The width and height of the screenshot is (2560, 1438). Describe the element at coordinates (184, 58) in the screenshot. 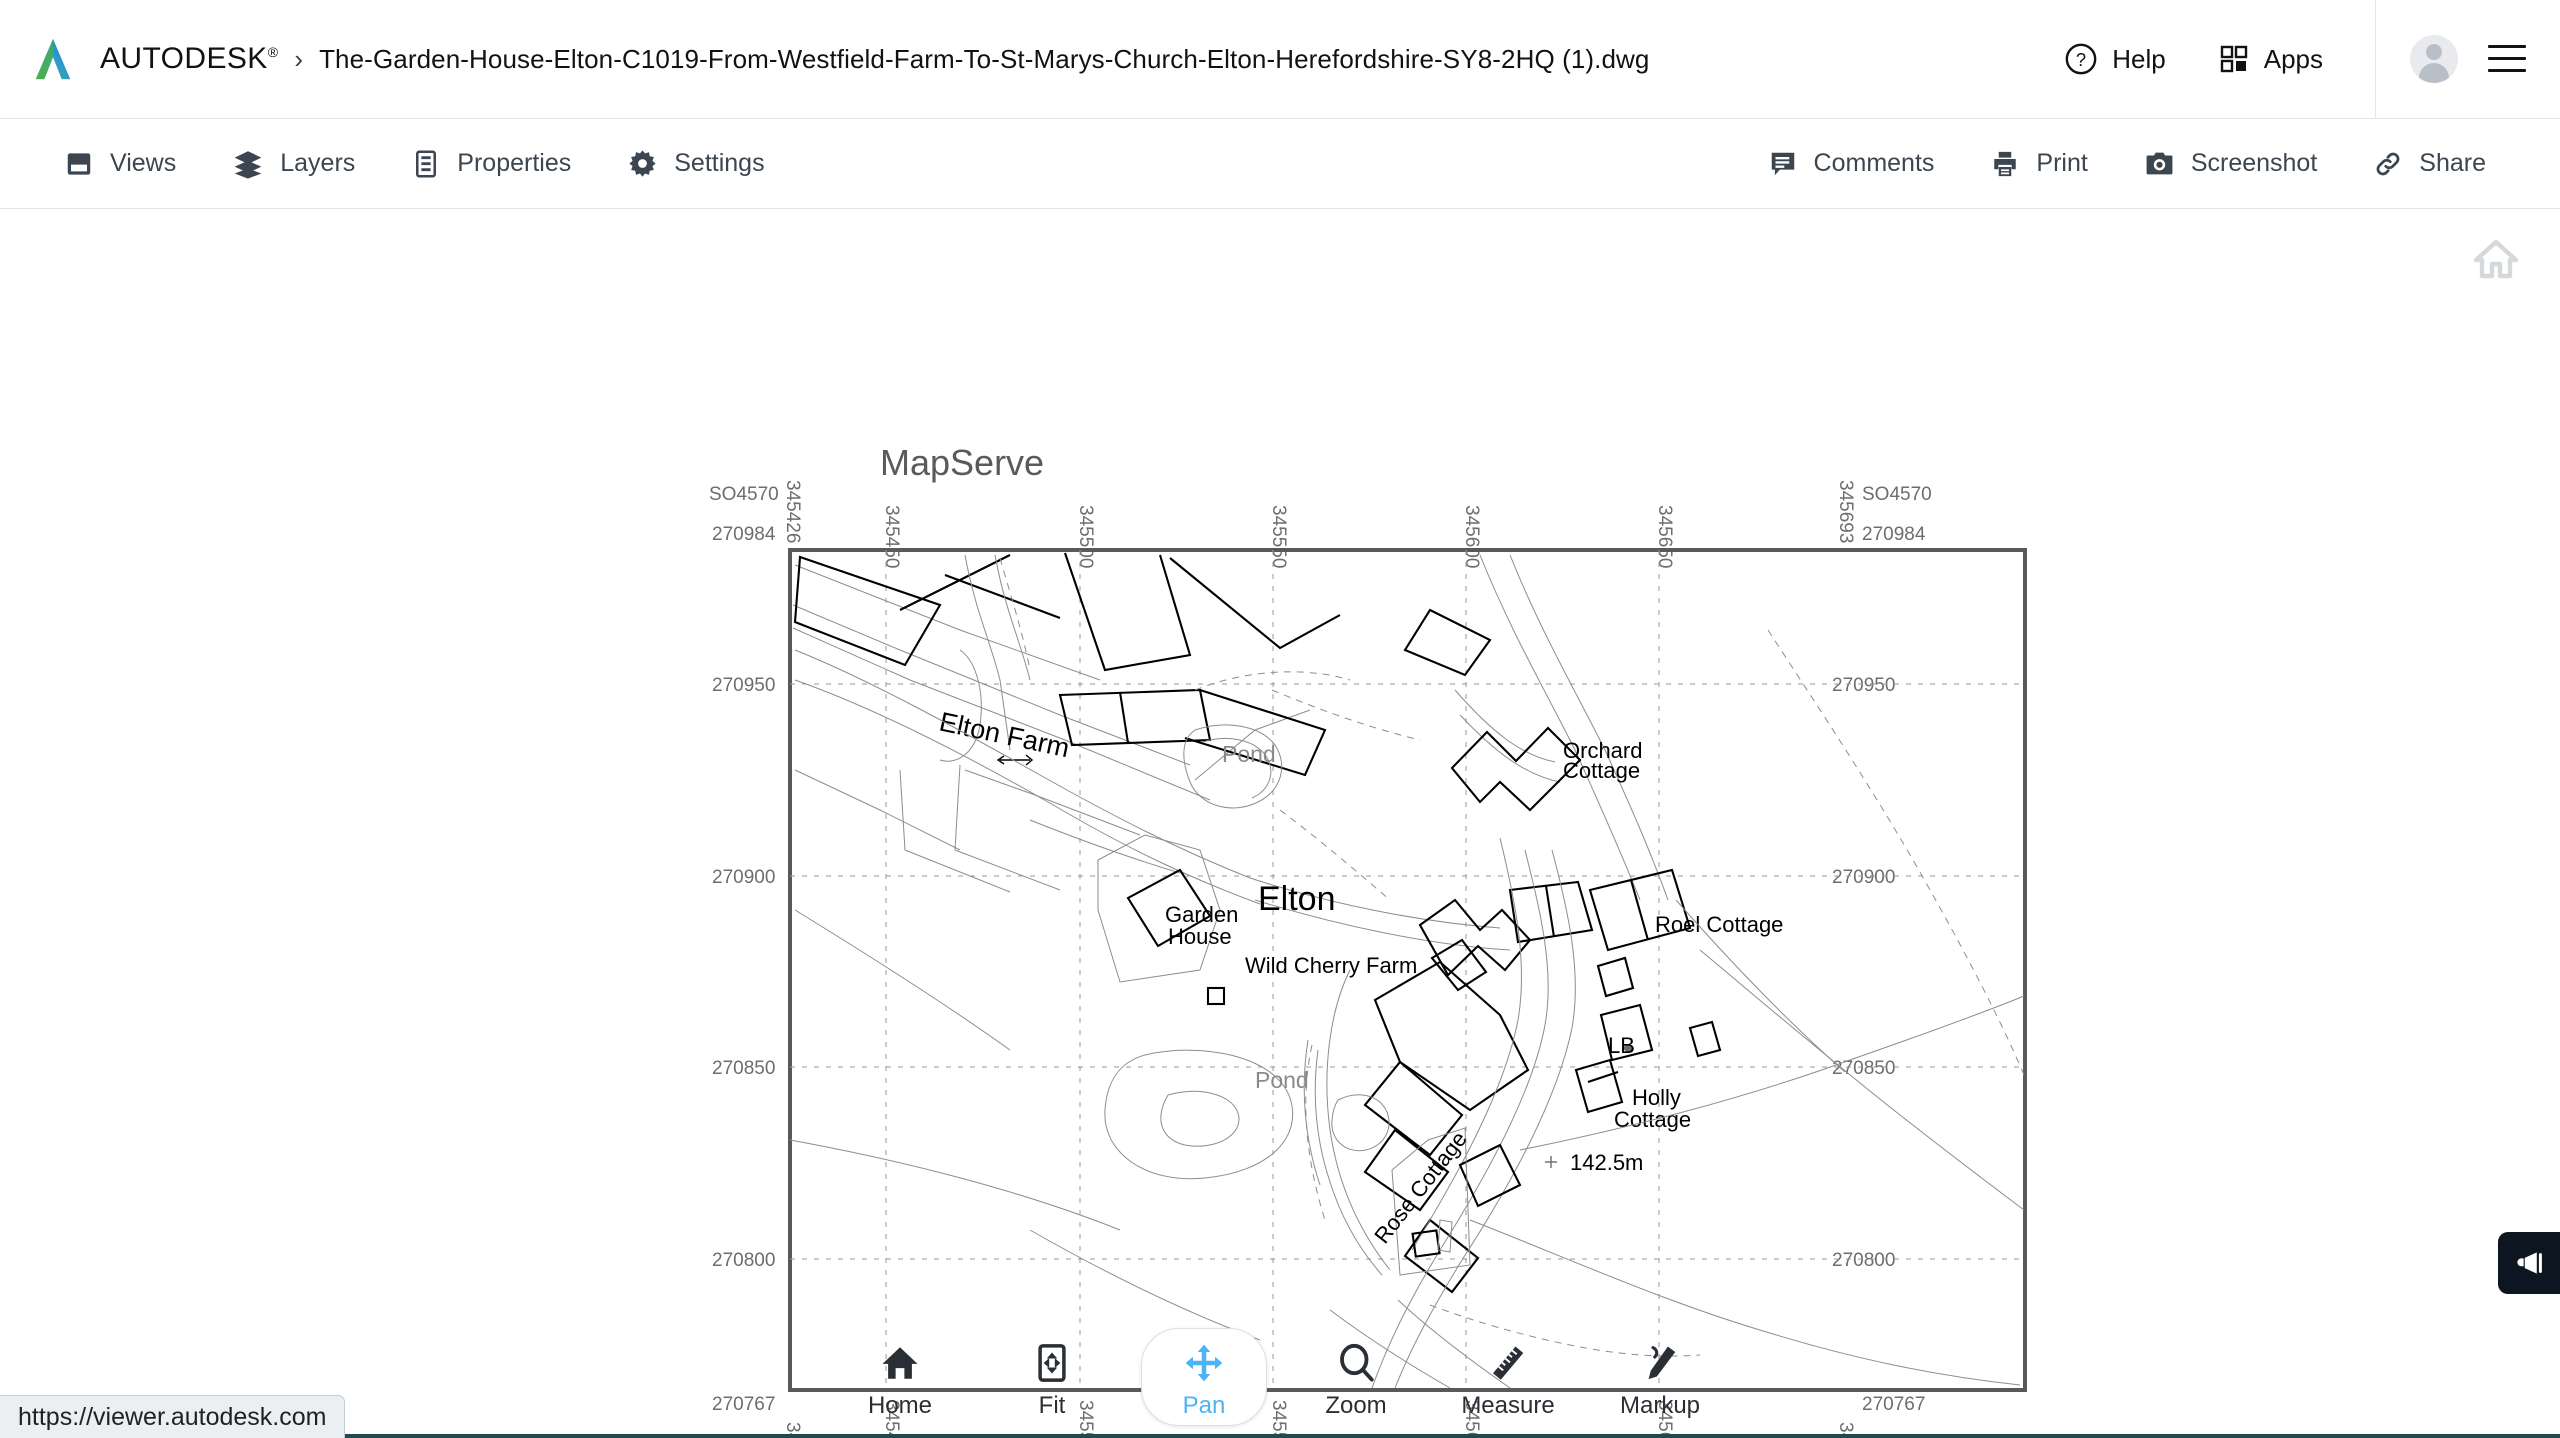

I see `brand-autodesk: AUTODESK` at that location.